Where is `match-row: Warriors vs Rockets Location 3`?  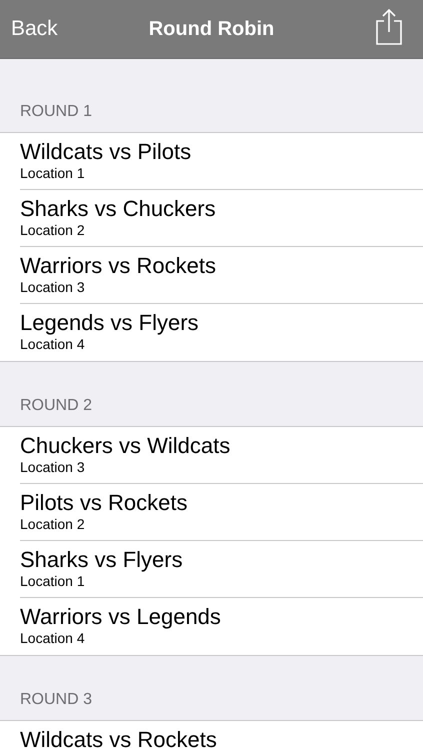
match-row: Warriors vs Rockets Location 3 is located at coordinates (221, 275).